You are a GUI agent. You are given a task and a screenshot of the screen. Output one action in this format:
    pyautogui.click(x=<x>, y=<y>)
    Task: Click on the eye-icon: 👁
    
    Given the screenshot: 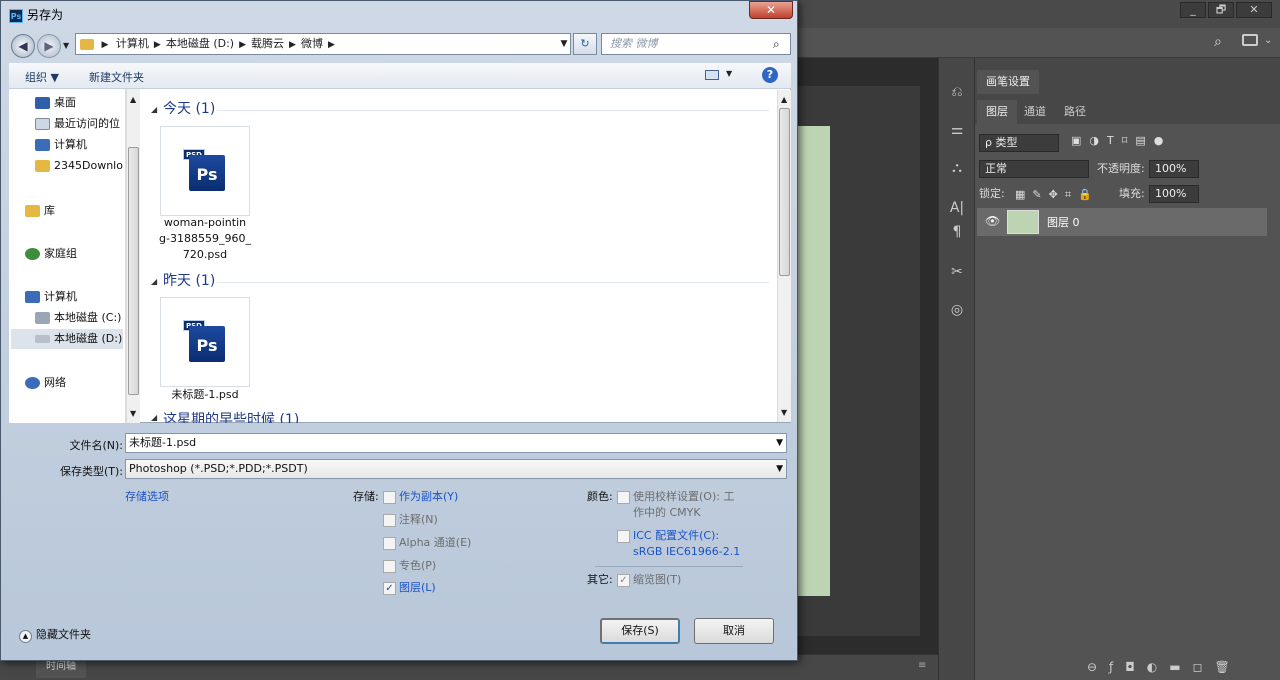 What is the action you would take?
    pyautogui.click(x=992, y=221)
    